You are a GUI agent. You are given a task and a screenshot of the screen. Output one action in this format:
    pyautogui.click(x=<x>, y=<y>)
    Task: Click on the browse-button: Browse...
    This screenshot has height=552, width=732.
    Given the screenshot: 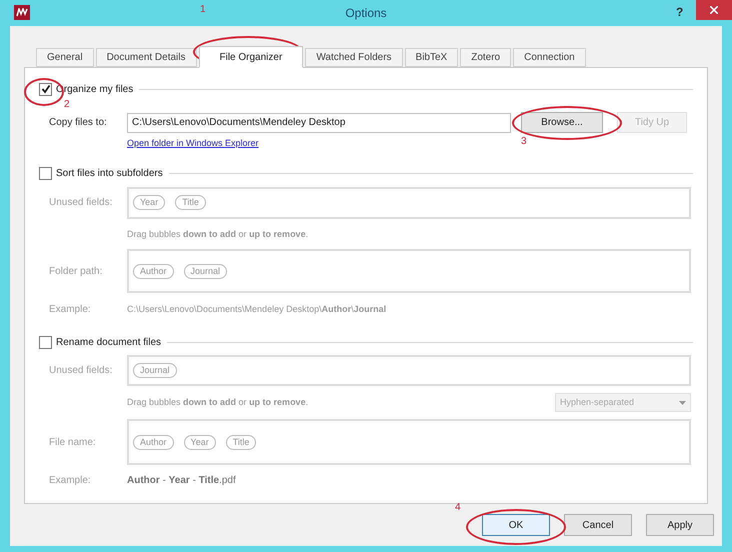 What is the action you would take?
    pyautogui.click(x=562, y=122)
    